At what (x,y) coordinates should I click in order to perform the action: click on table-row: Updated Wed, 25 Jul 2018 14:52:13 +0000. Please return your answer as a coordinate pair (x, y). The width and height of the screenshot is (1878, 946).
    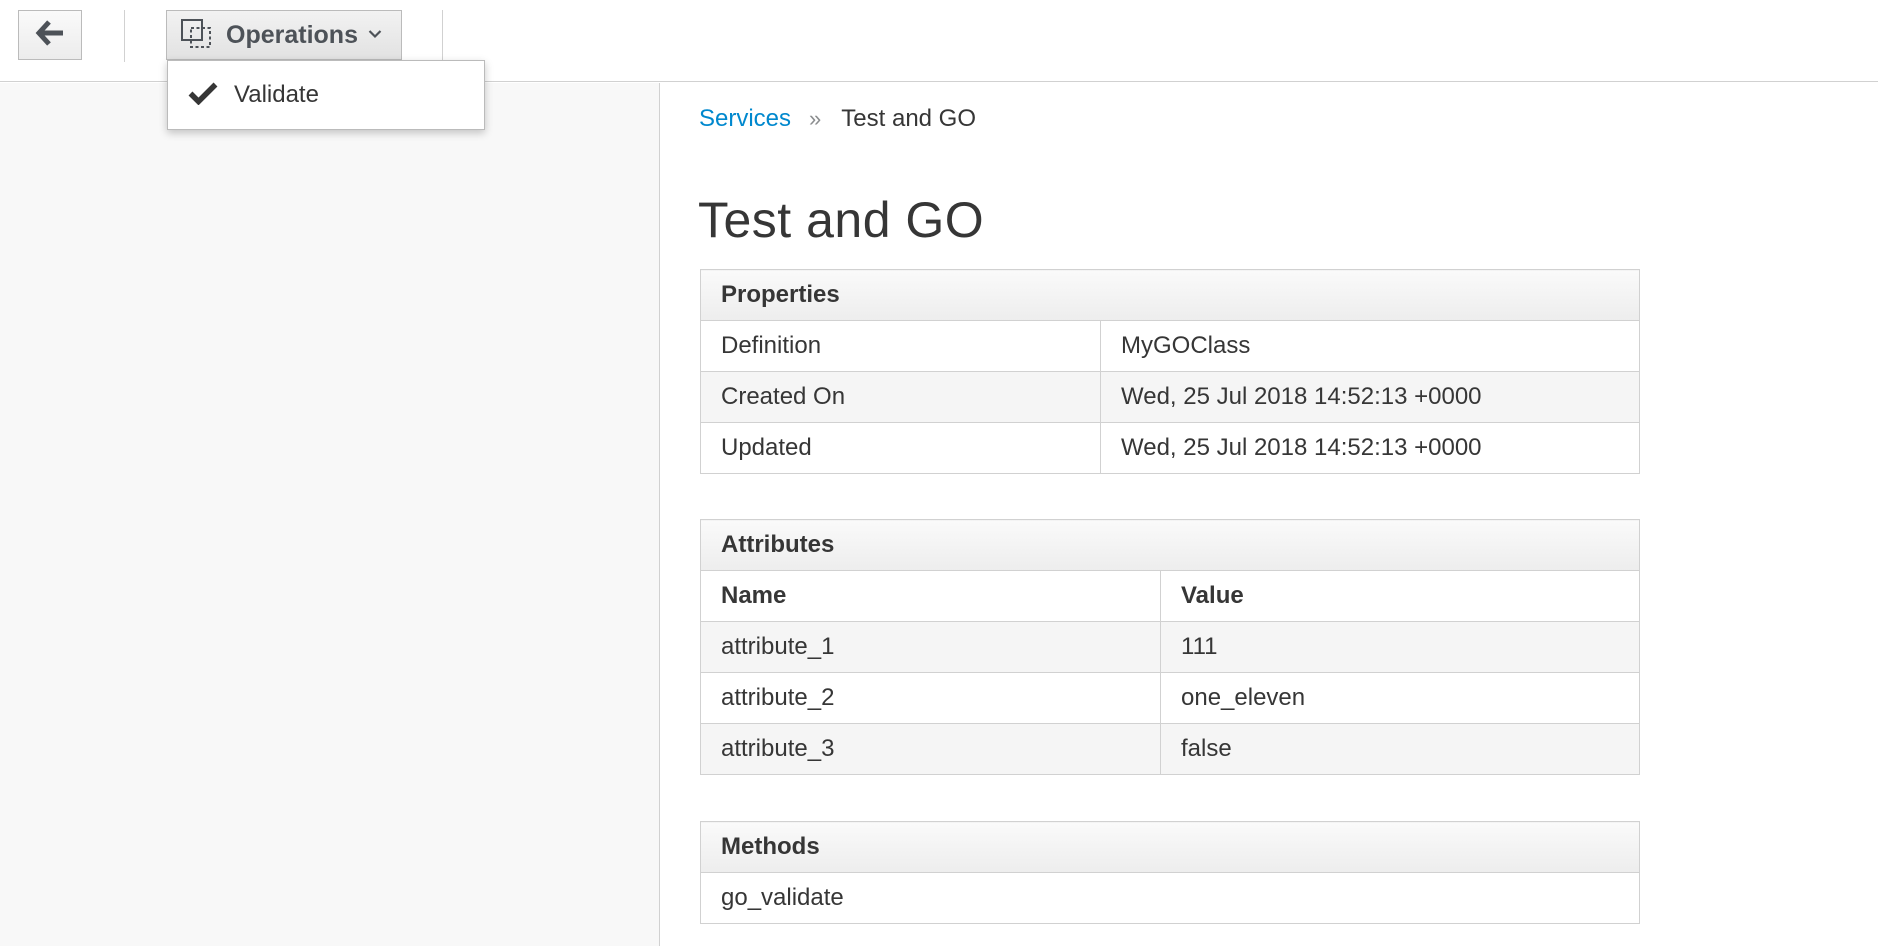
    Looking at the image, I should click on (1170, 448).